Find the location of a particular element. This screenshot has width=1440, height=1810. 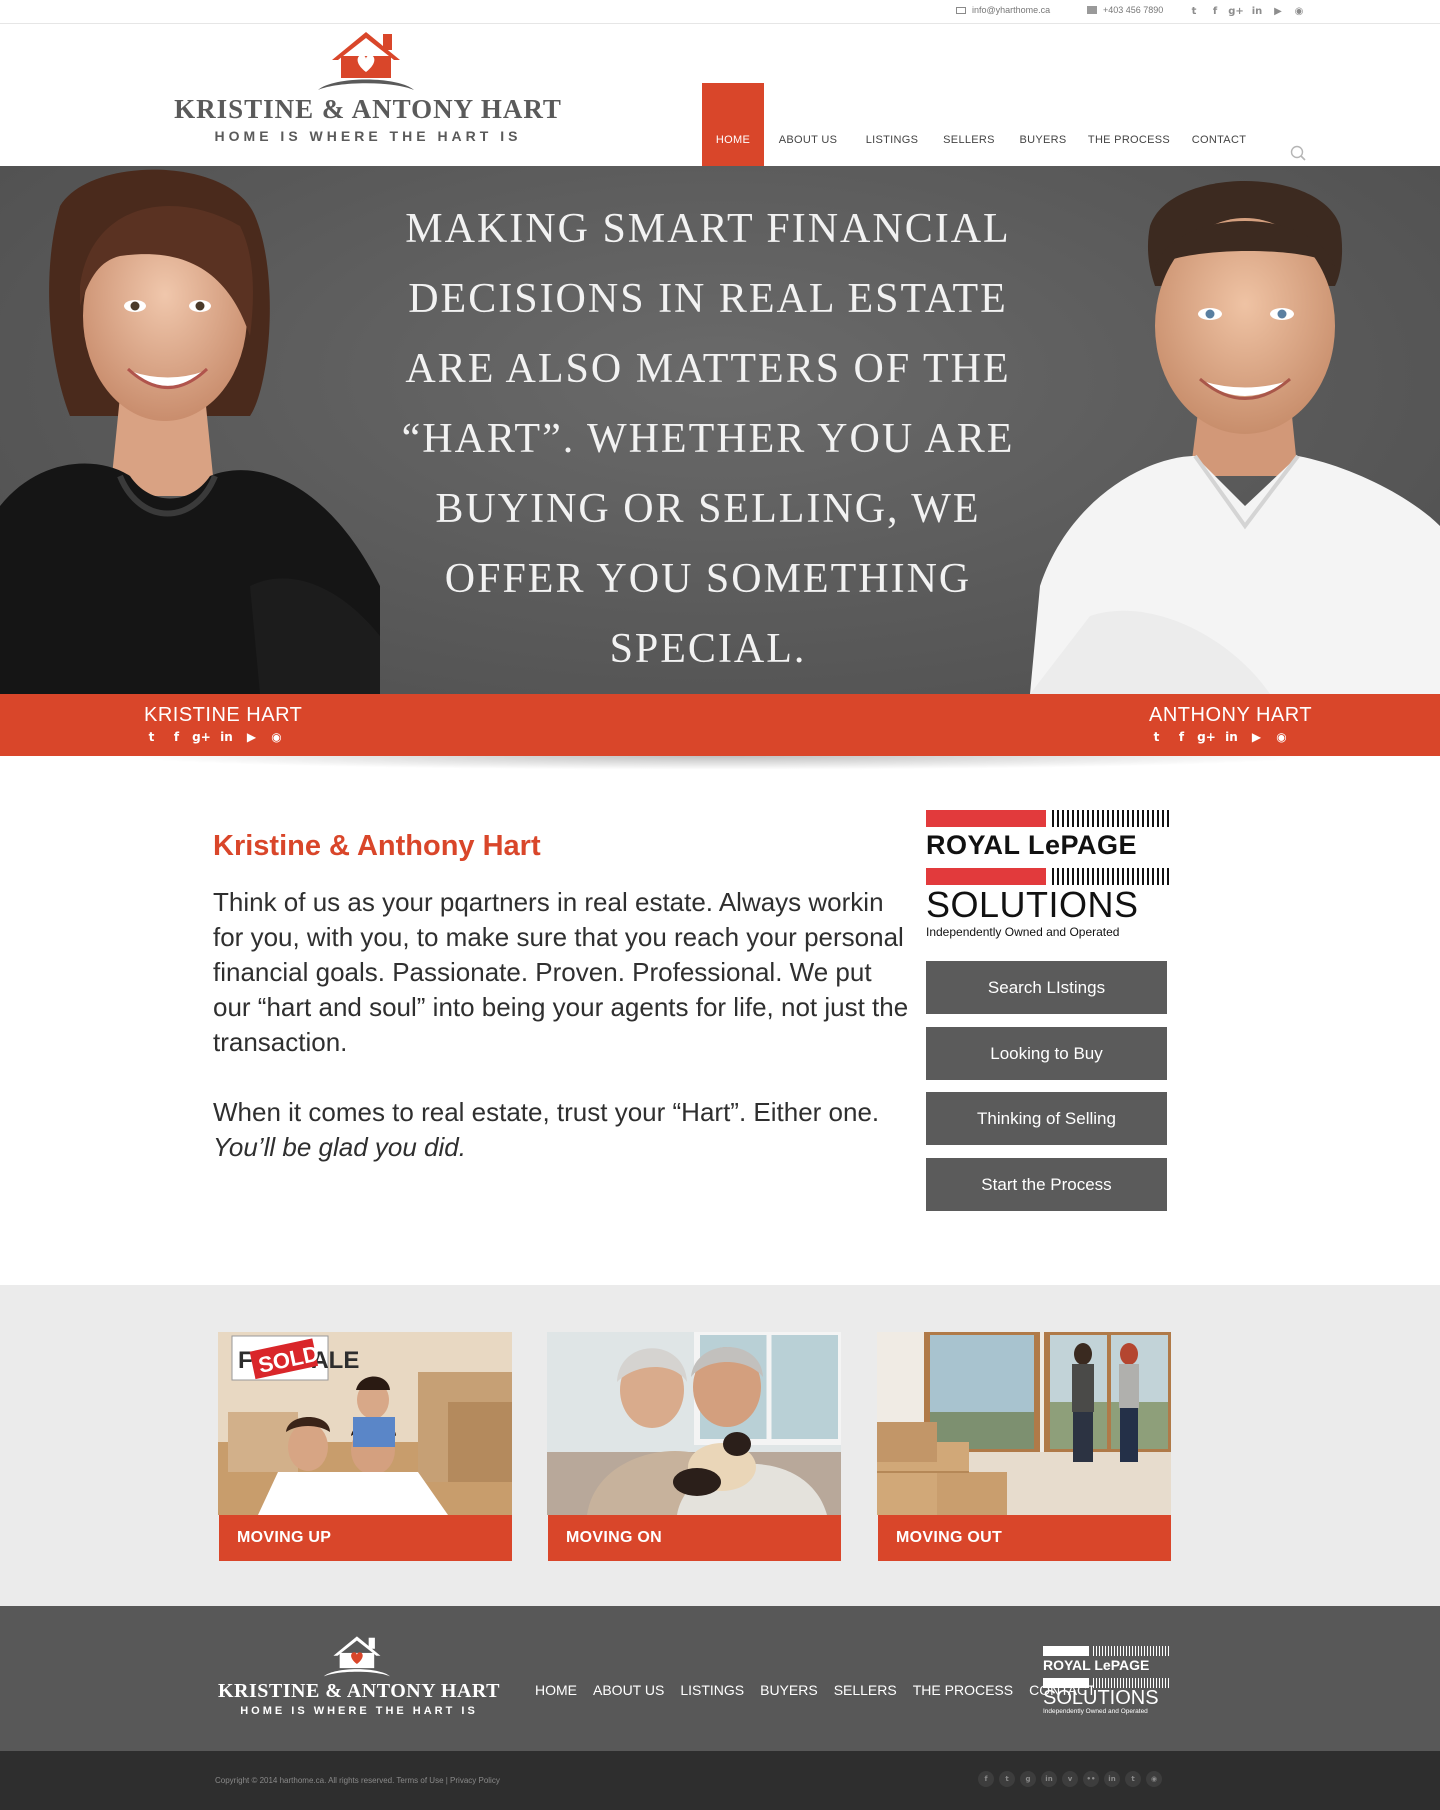

phone-text: +403 456 7890 is located at coordinates (1133, 10).